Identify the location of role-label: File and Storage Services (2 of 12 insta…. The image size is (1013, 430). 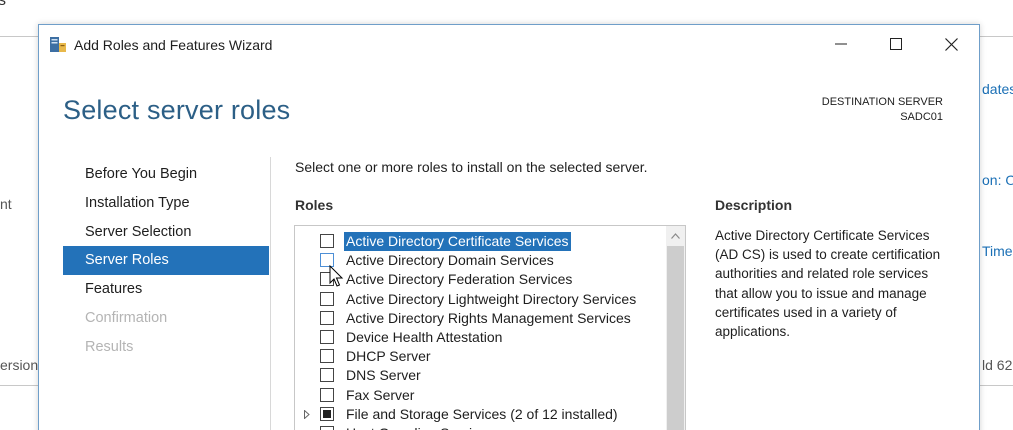
(482, 414).